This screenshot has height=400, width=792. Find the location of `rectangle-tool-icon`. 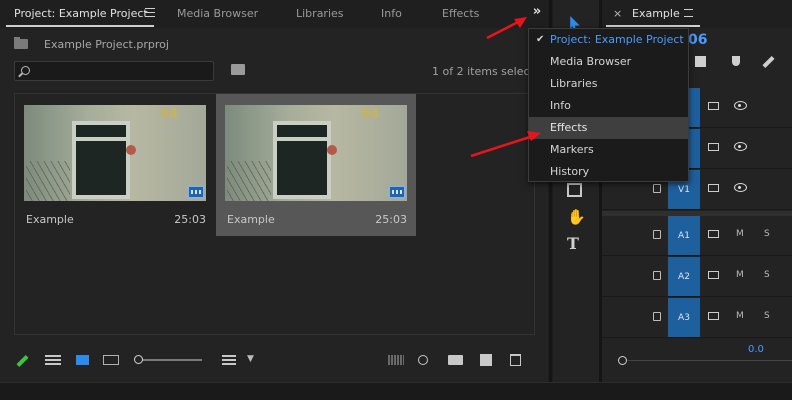

rectangle-tool-icon is located at coordinates (574, 190).